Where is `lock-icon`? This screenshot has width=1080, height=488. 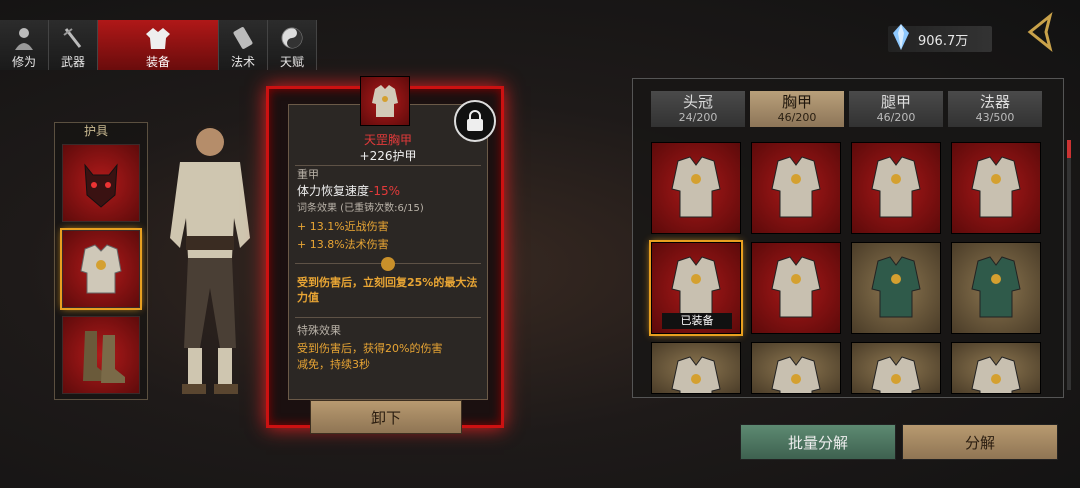
lock-icon is located at coordinates (475, 120).